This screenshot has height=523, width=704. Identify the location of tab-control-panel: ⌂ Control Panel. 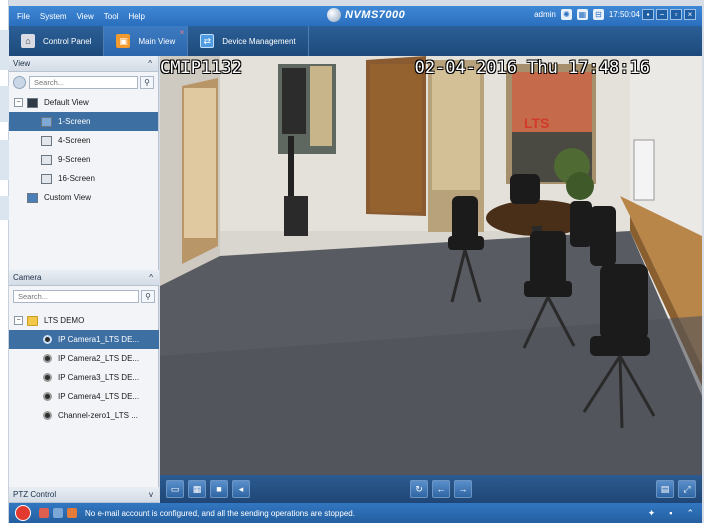
(57, 41).